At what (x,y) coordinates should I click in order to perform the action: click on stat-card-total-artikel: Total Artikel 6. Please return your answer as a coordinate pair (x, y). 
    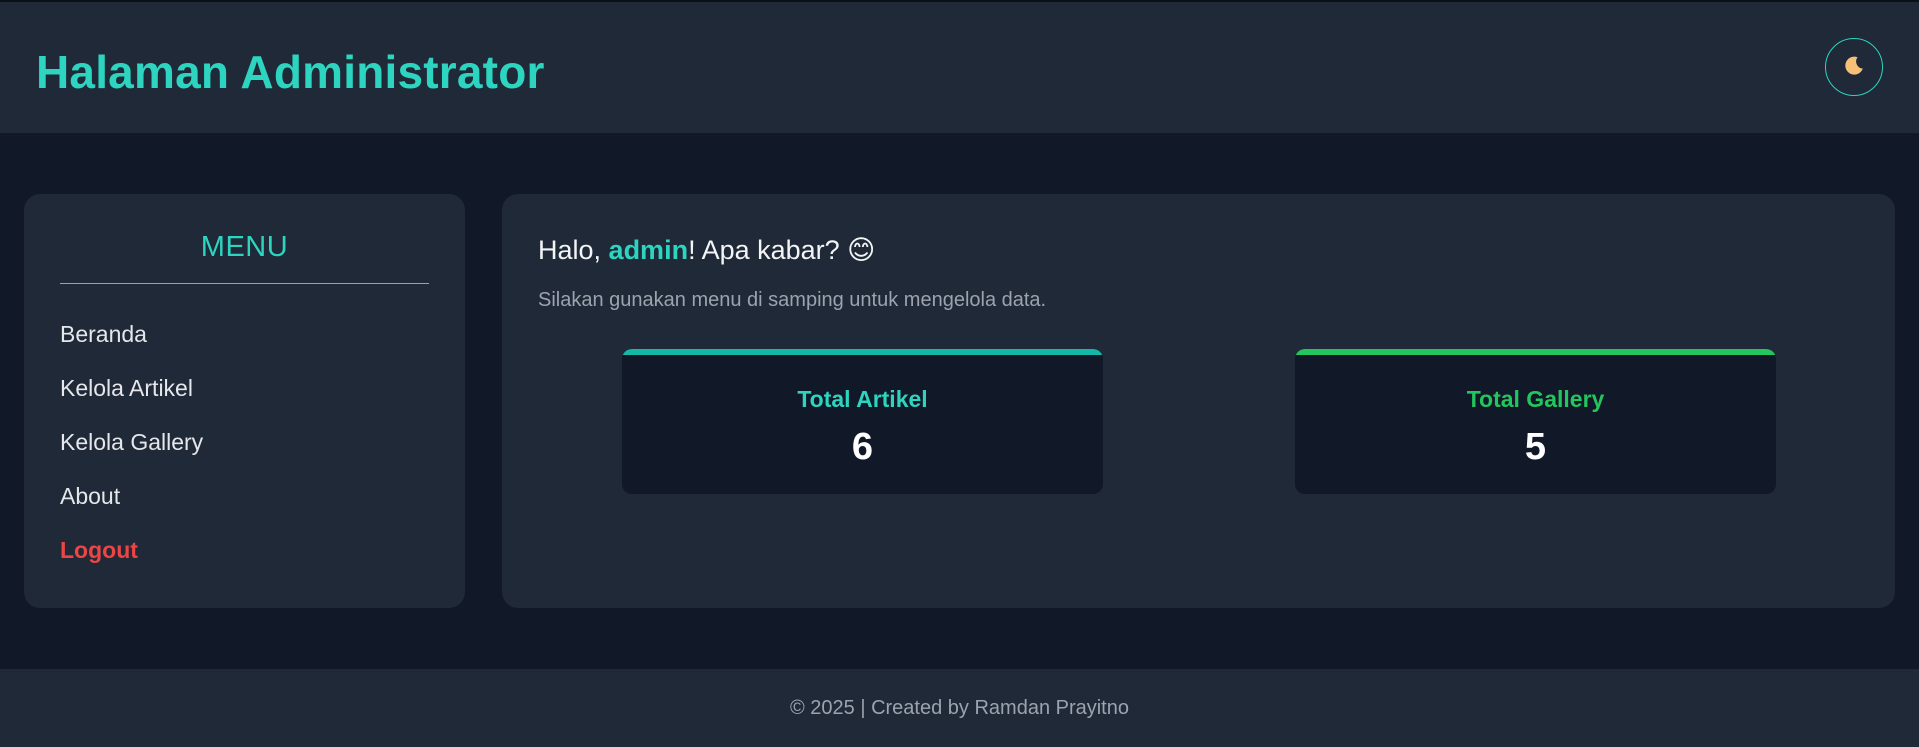
    Looking at the image, I should click on (862, 421).